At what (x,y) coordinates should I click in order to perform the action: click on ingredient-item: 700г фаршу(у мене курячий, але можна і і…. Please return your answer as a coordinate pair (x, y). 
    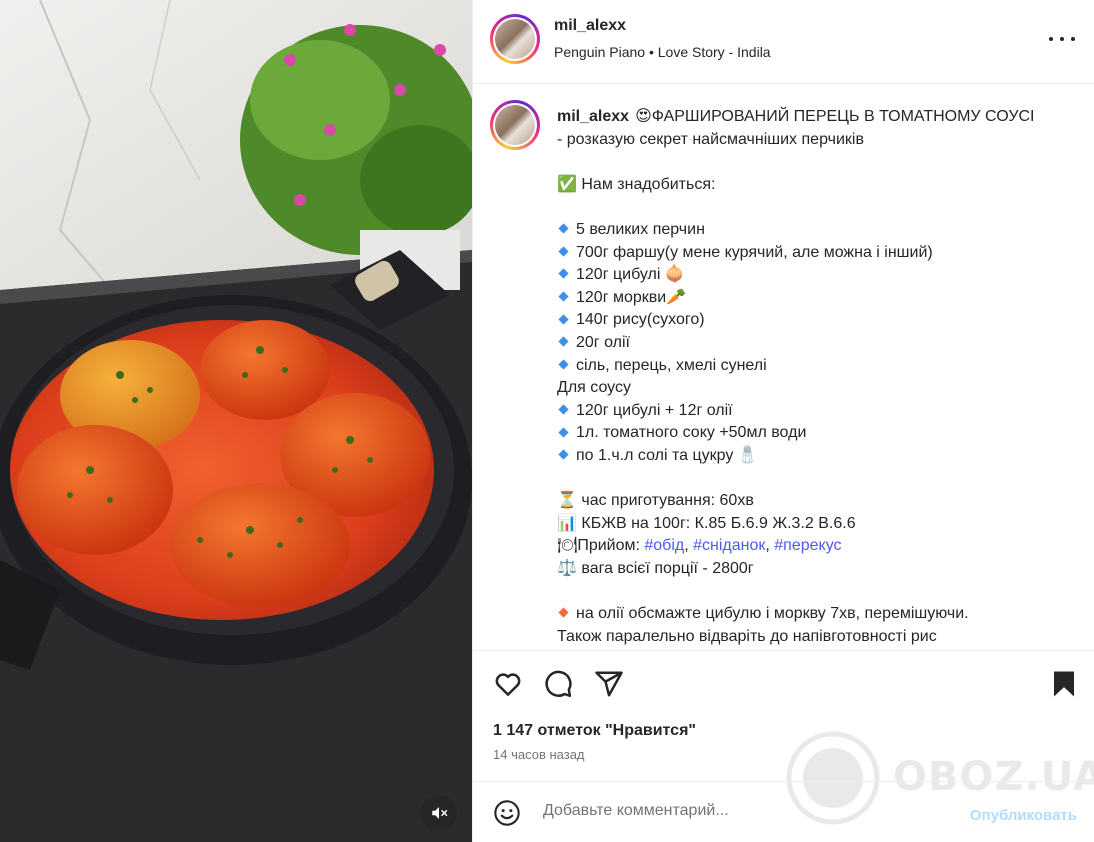
    Looking at the image, I should click on (754, 252).